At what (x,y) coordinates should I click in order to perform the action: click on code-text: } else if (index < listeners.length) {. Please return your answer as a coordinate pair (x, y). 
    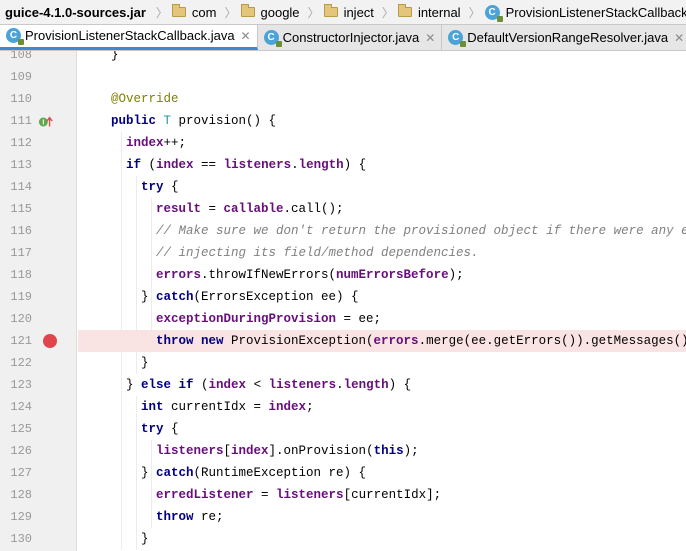
    Looking at the image, I should click on (268, 385).